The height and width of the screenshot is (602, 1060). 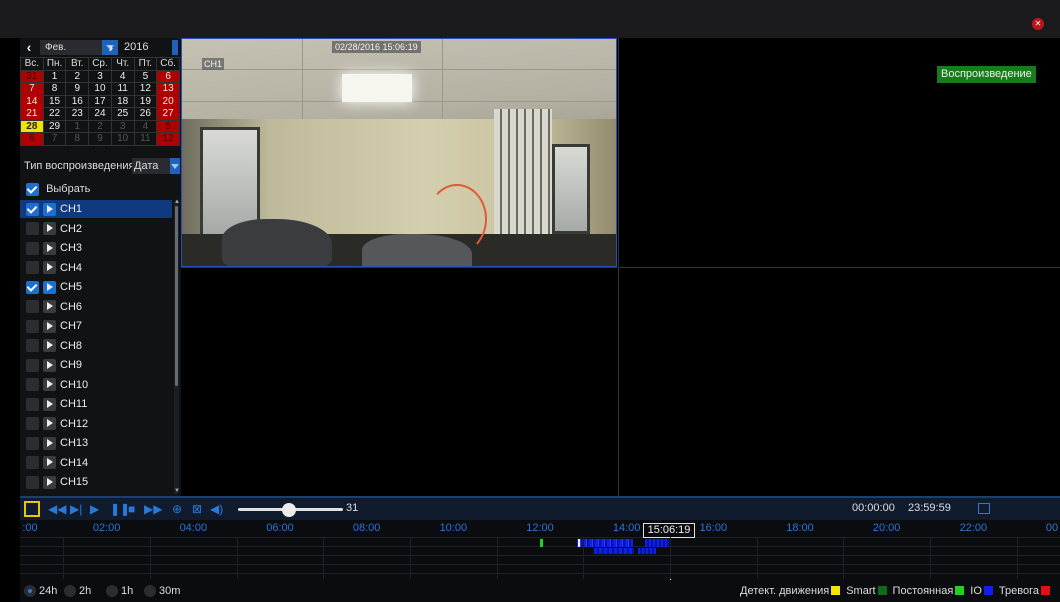 What do you see at coordinates (96, 287) in the screenshot?
I see `channel-item: CH5` at bounding box center [96, 287].